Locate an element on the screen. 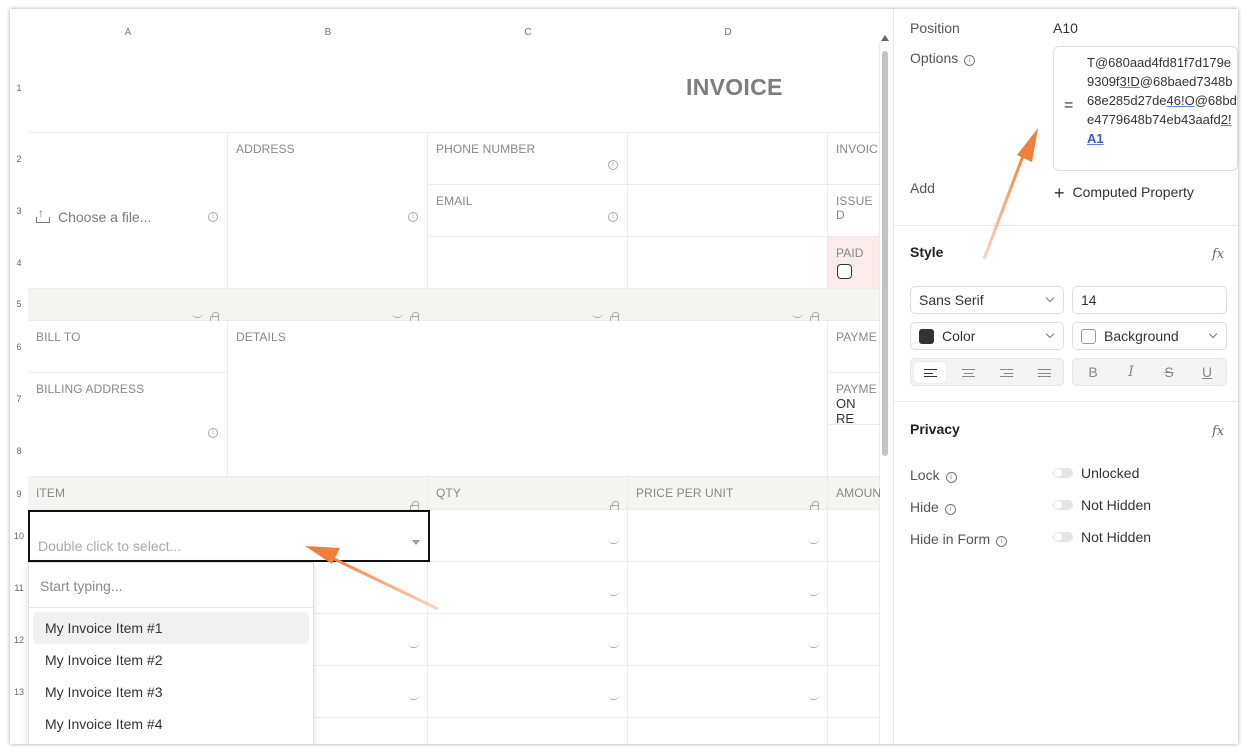 This screenshot has width=1248, height=753. issue-date-cell: ISSUE D is located at coordinates (854, 211).